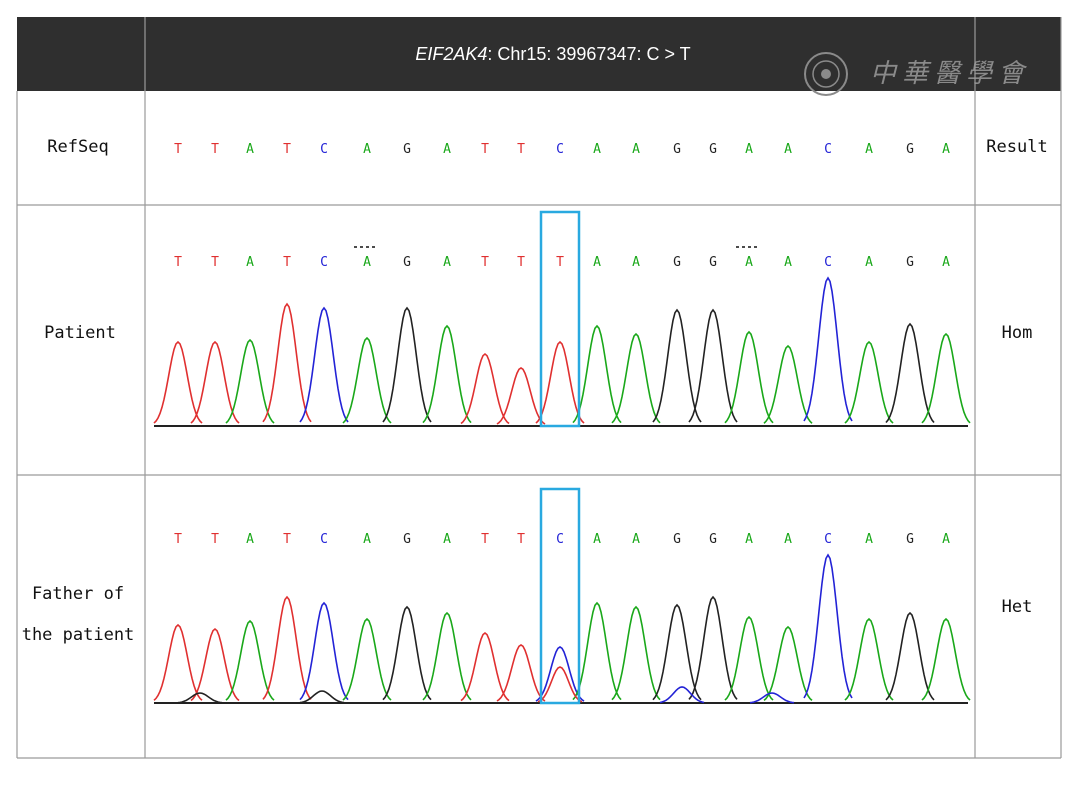  I want to click on watermark-text: 中華醫學會, so click(950, 74).